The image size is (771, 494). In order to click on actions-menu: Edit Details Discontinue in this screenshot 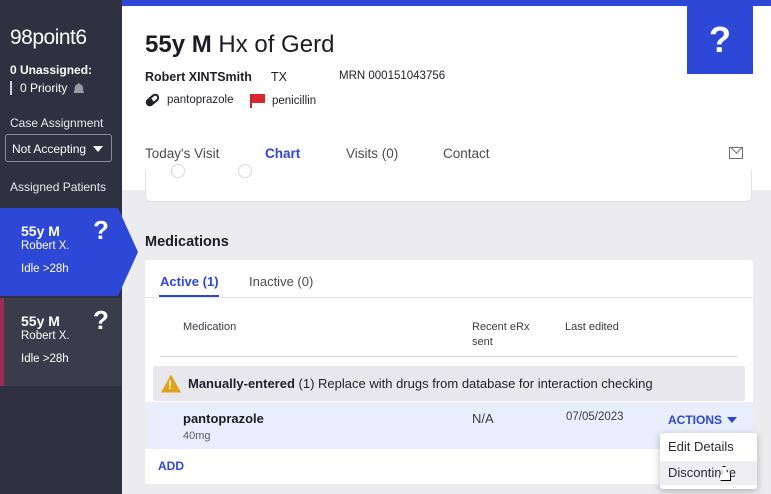, I will do `click(708, 461)`.